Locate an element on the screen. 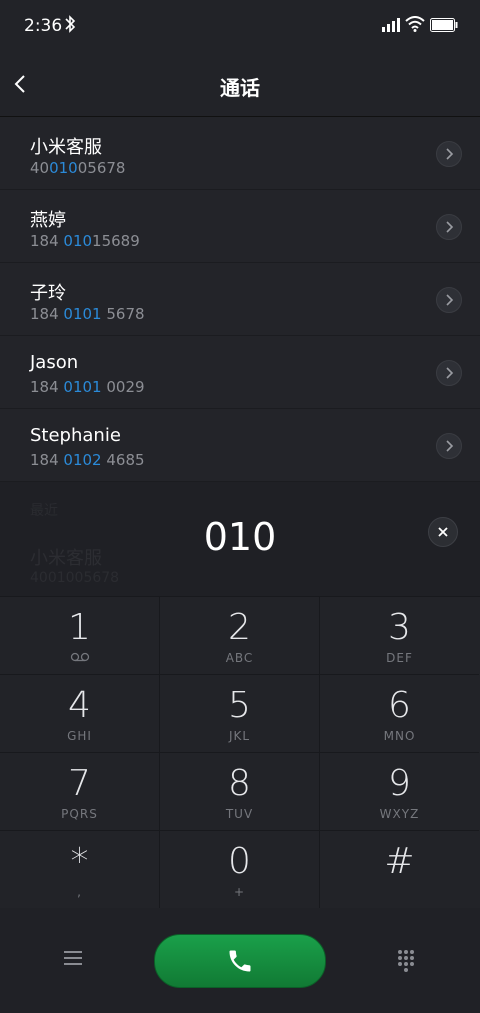 The height and width of the screenshot is (1013, 480). key-hash: # is located at coordinates (399, 869).